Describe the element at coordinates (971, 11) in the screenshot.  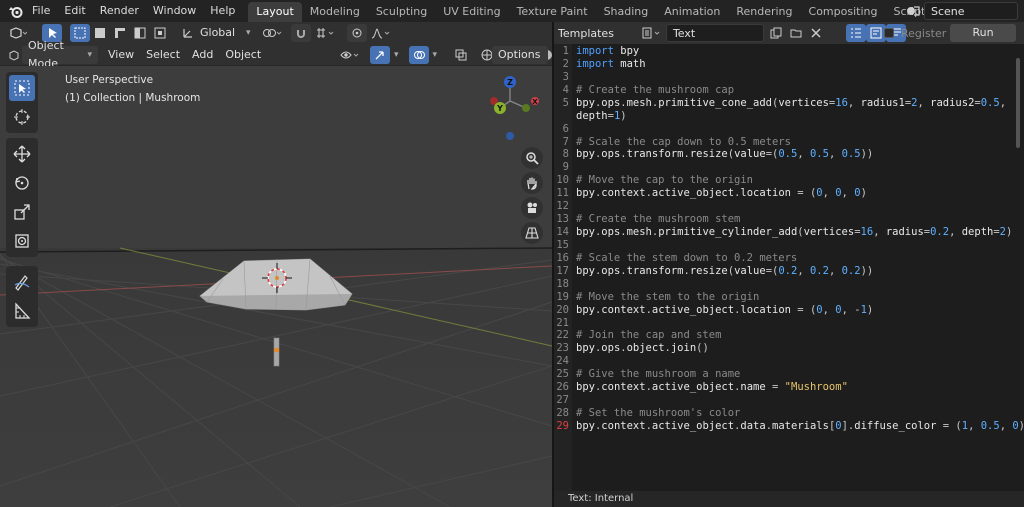
I see `scene-selector: Scene` at that location.